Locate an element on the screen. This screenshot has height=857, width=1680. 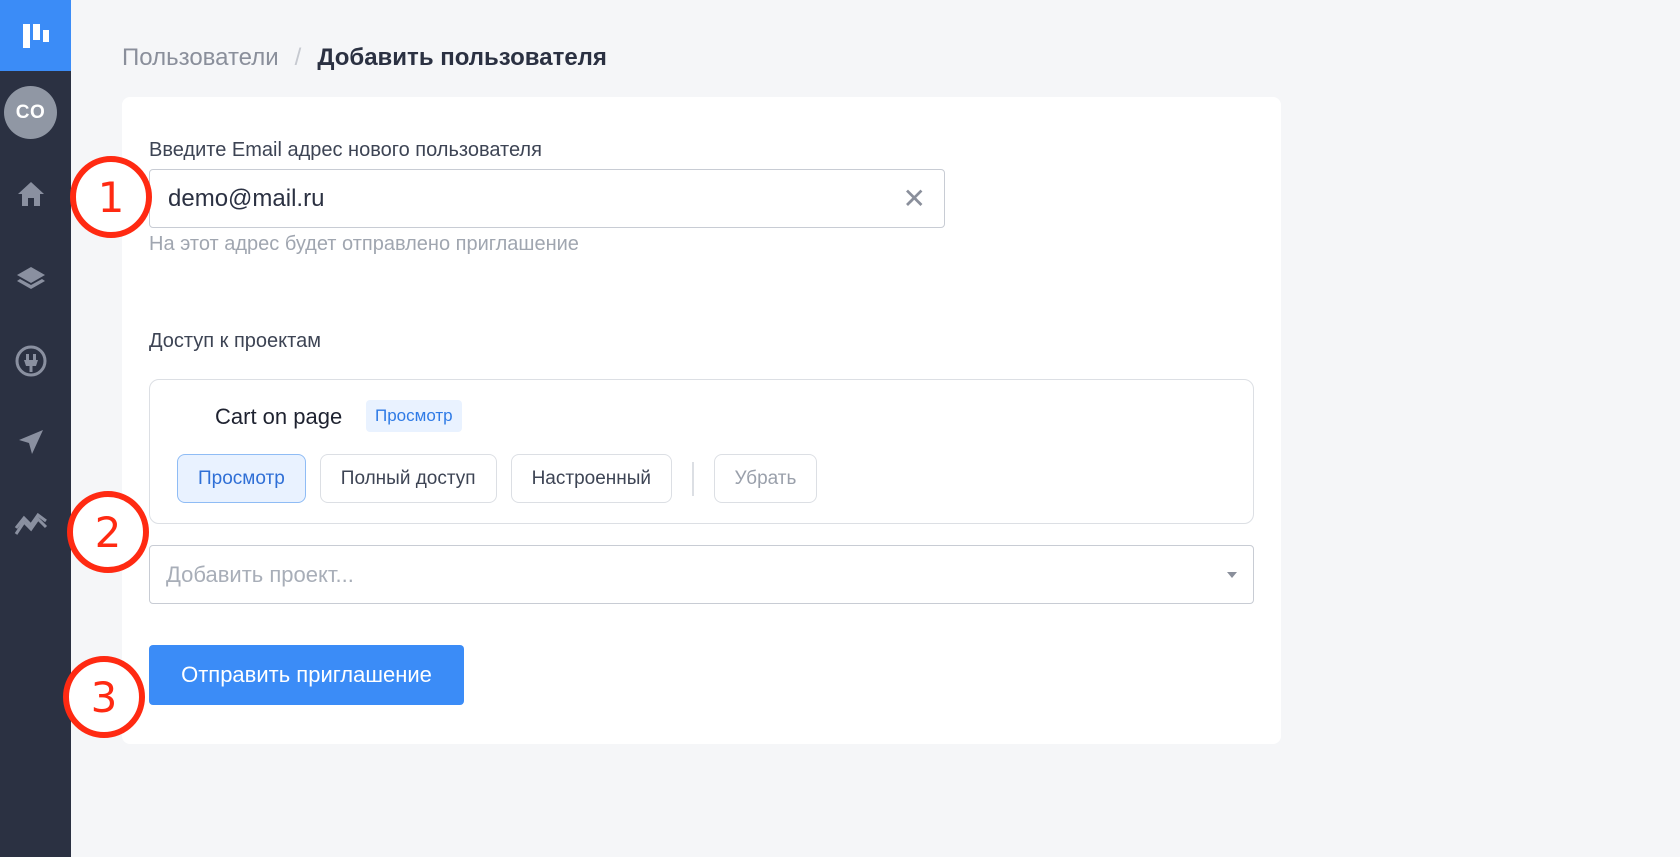
role-option-view: Просмотр is located at coordinates (241, 478).